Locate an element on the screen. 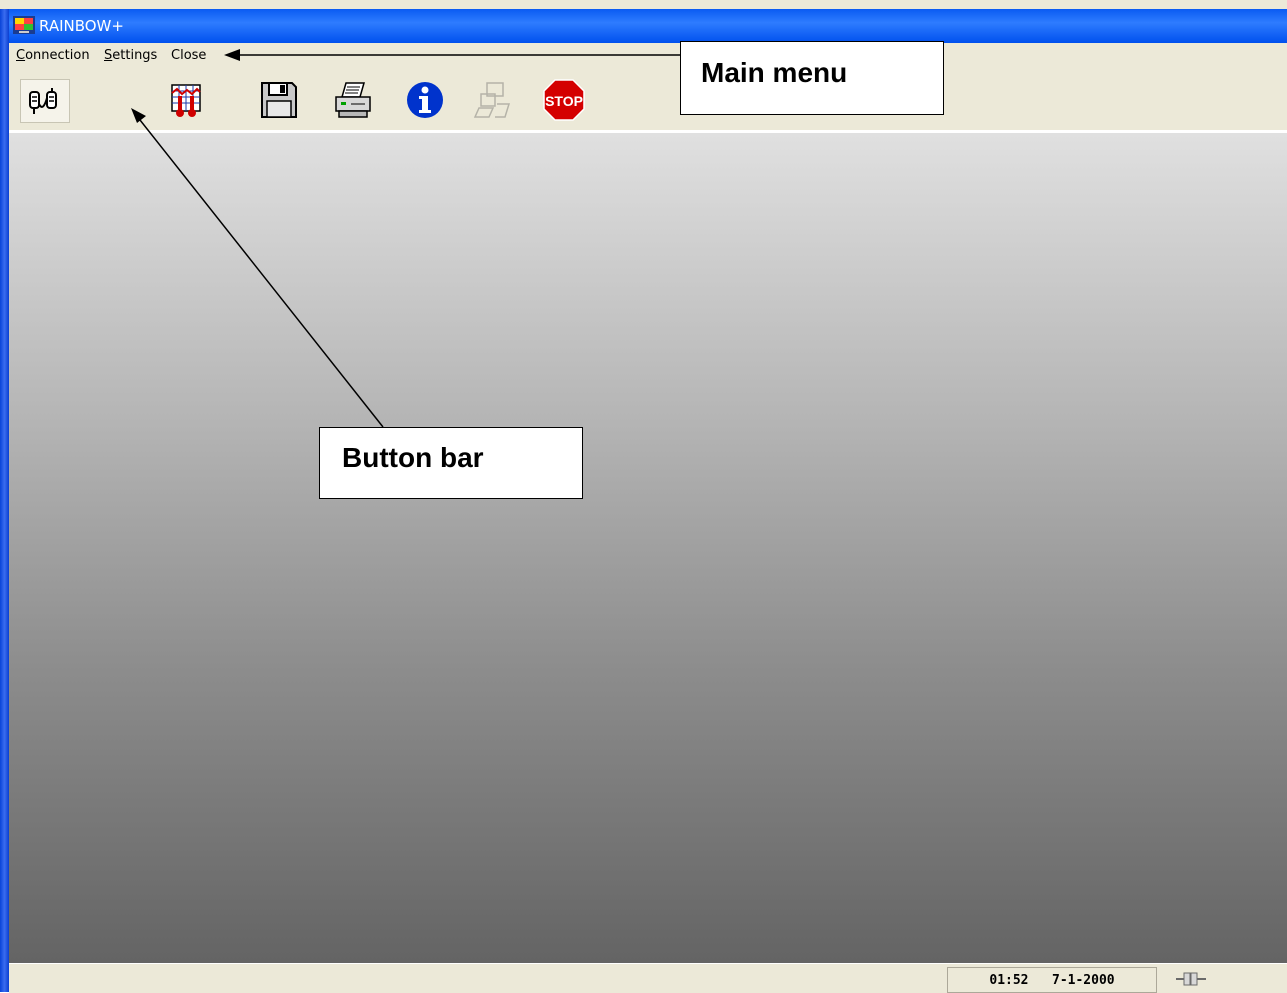  stop-button: STOP is located at coordinates (564, 100).